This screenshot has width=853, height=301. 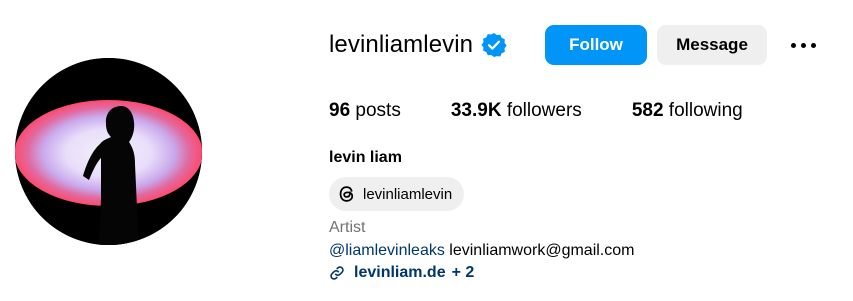 I want to click on followers-count: 33.9K, so click(x=476, y=110).